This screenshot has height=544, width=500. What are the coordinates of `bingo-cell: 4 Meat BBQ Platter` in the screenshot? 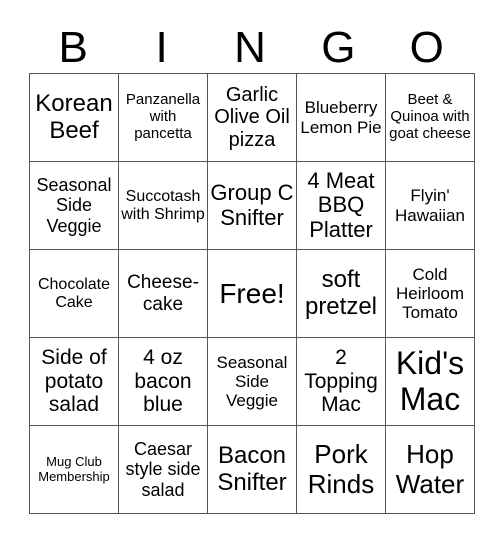 It's located at (341, 205).